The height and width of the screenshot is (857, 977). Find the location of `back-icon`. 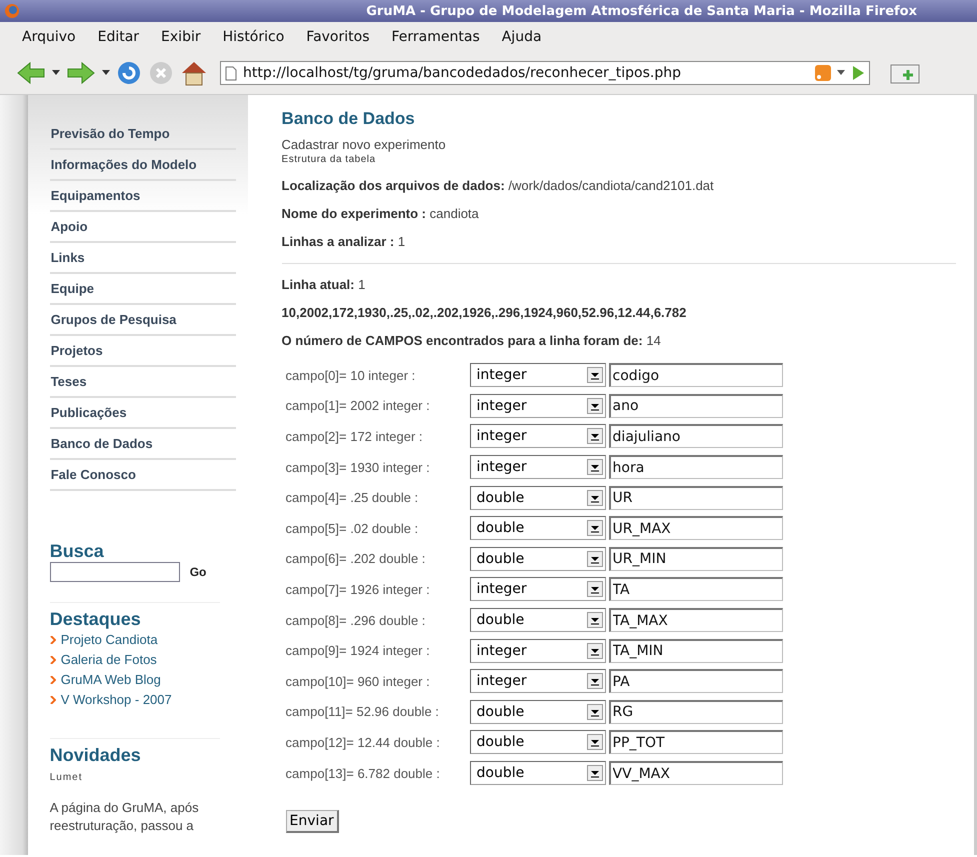

back-icon is located at coordinates (31, 73).